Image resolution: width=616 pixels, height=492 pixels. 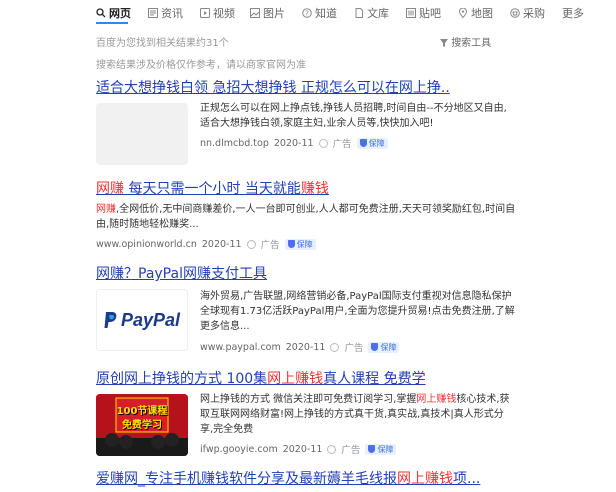 I want to click on tab-zhidao: ? 知道, so click(x=319, y=13).